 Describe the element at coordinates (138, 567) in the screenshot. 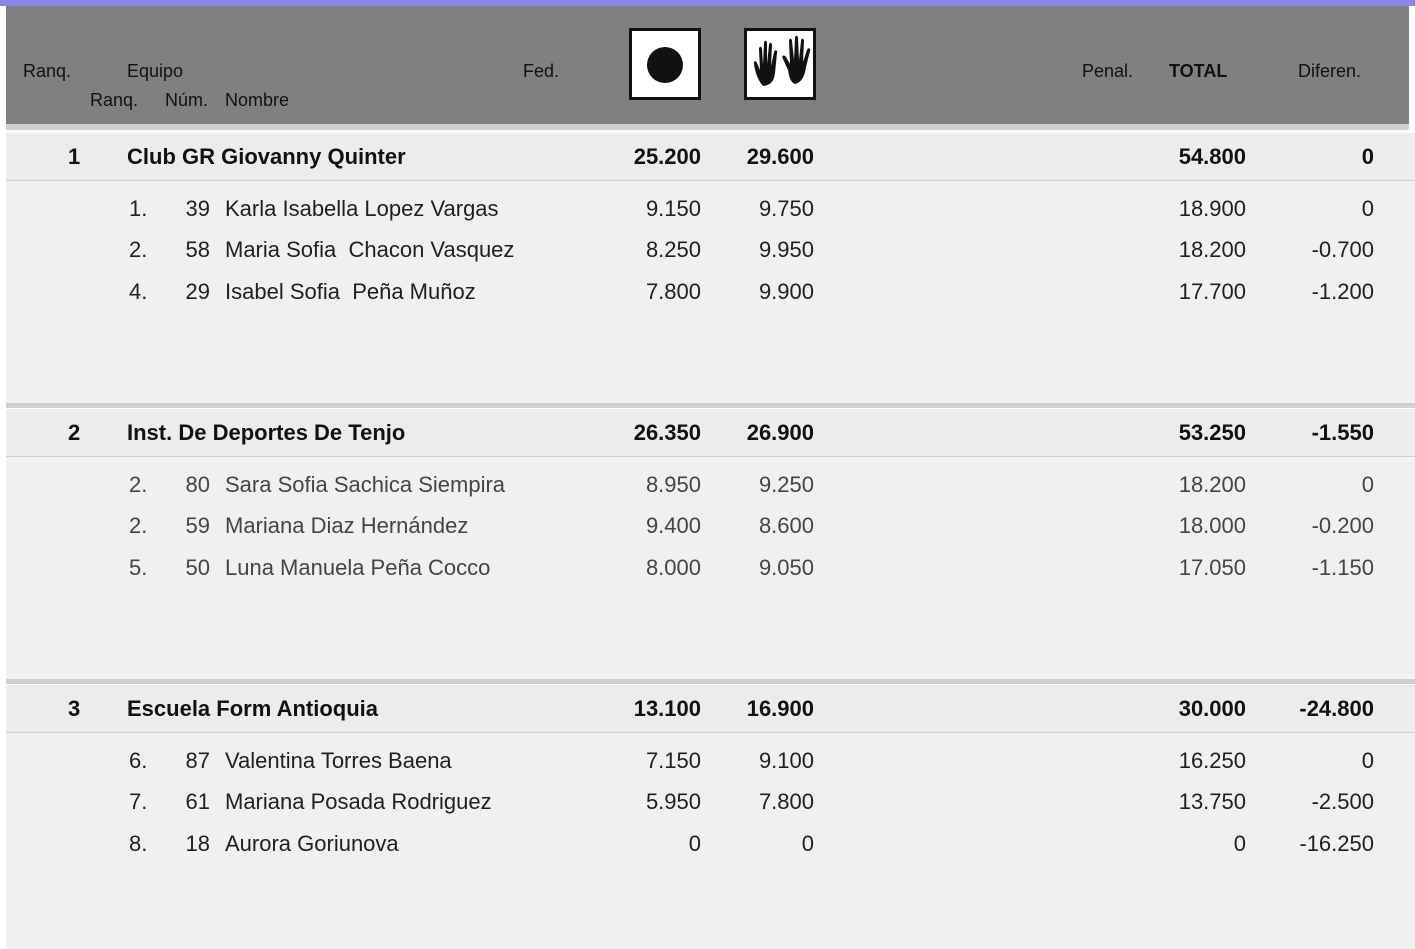

I see `member-rank: 5.` at that location.